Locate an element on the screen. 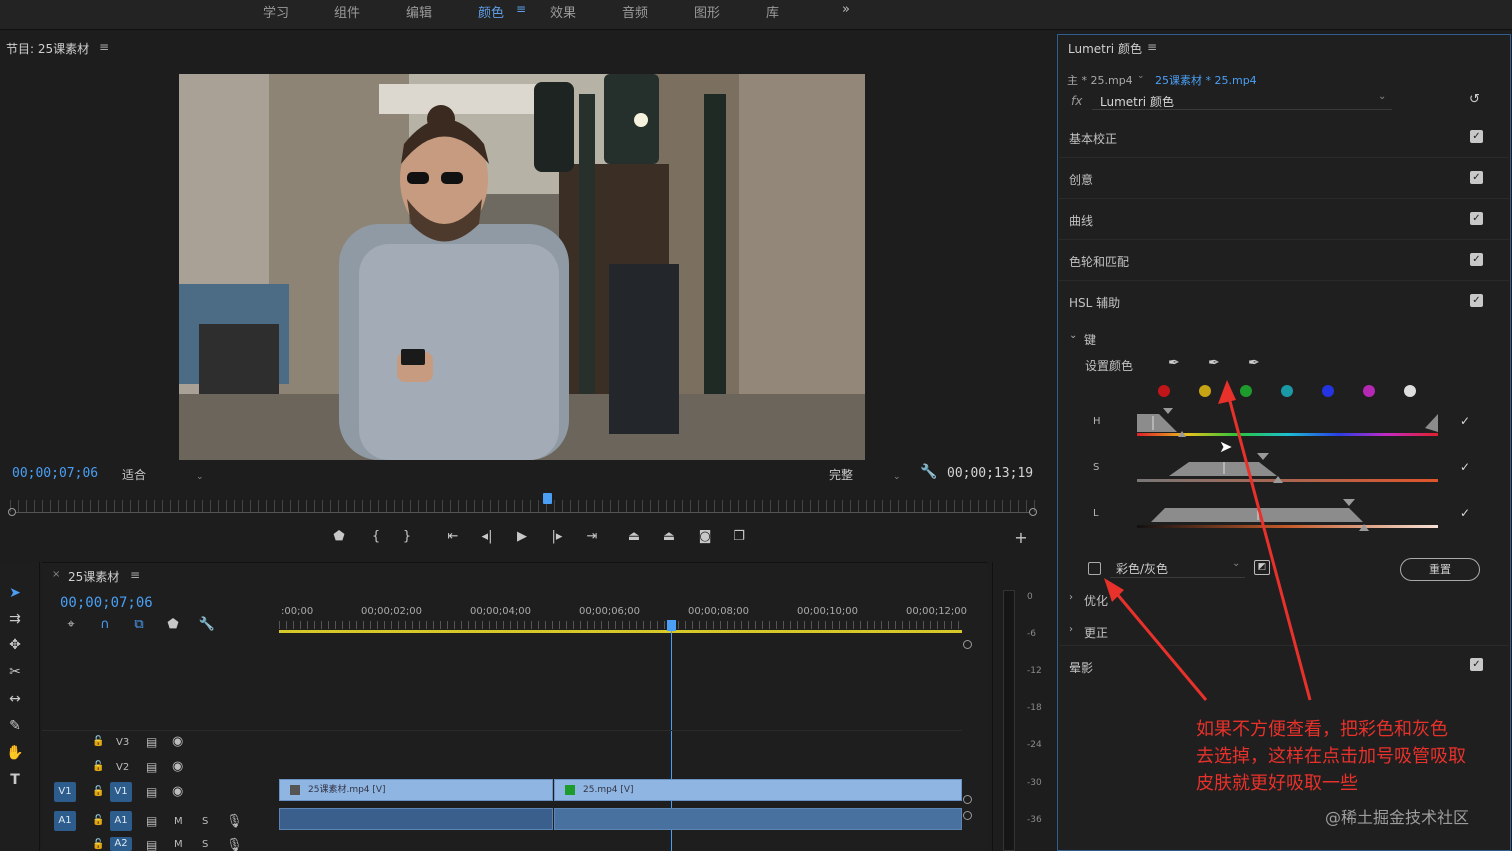 Image resolution: width=1512 pixels, height=851 pixels. export-frame-camera-icon: ◙ is located at coordinates (705, 537).